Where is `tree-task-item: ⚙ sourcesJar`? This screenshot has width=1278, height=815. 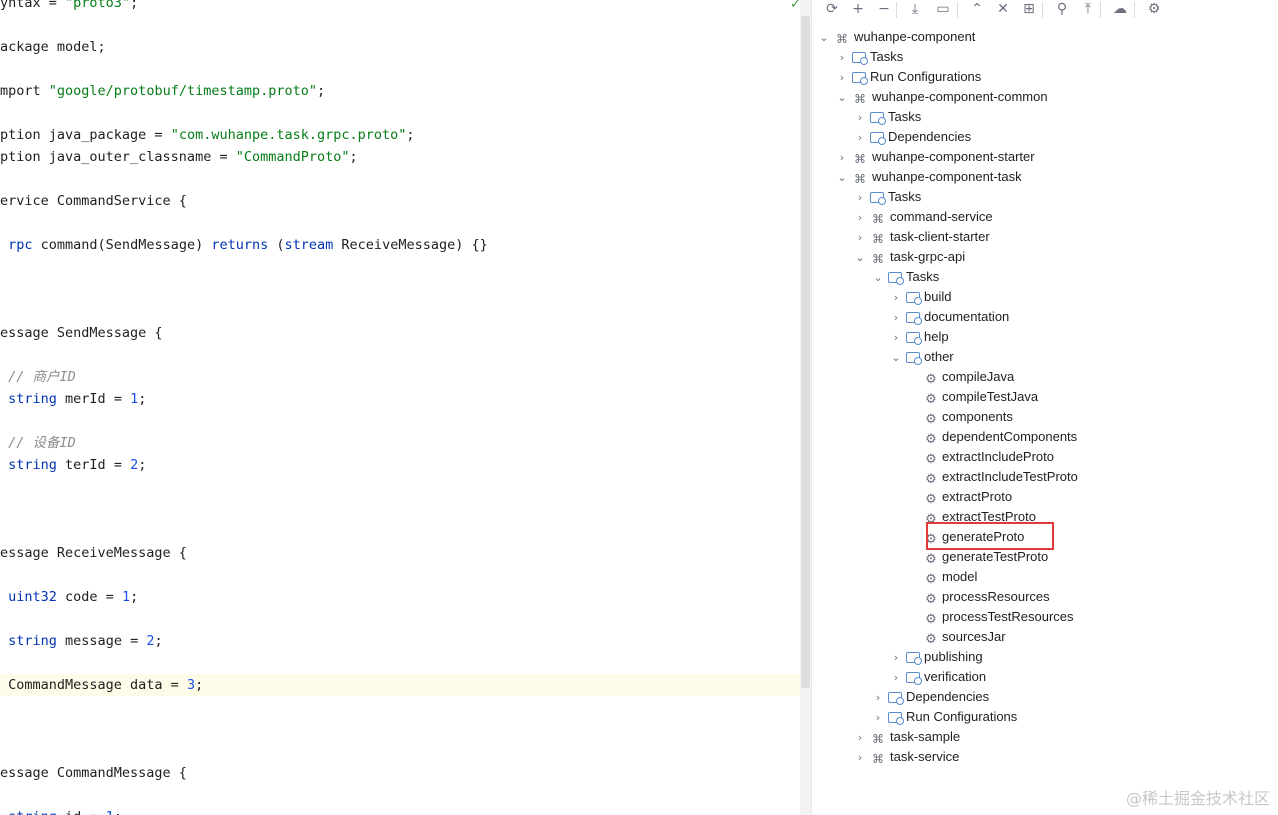 tree-task-item: ⚙ sourcesJar is located at coordinates (956, 637).